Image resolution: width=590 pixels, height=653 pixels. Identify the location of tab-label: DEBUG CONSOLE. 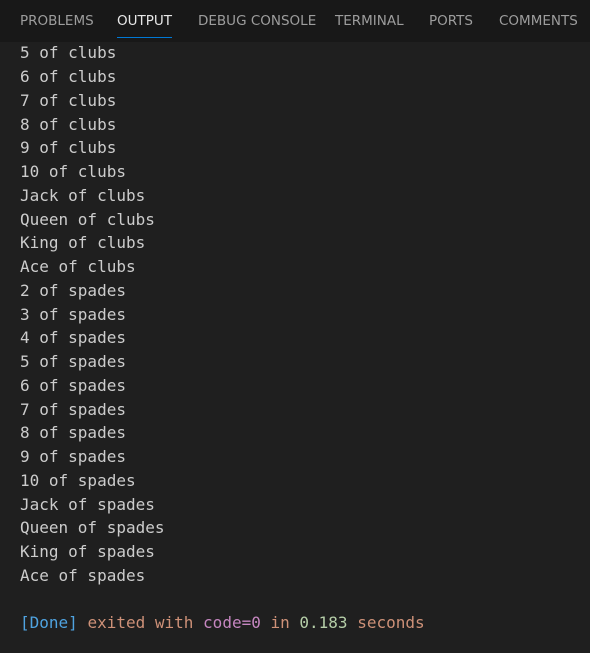
(257, 21).